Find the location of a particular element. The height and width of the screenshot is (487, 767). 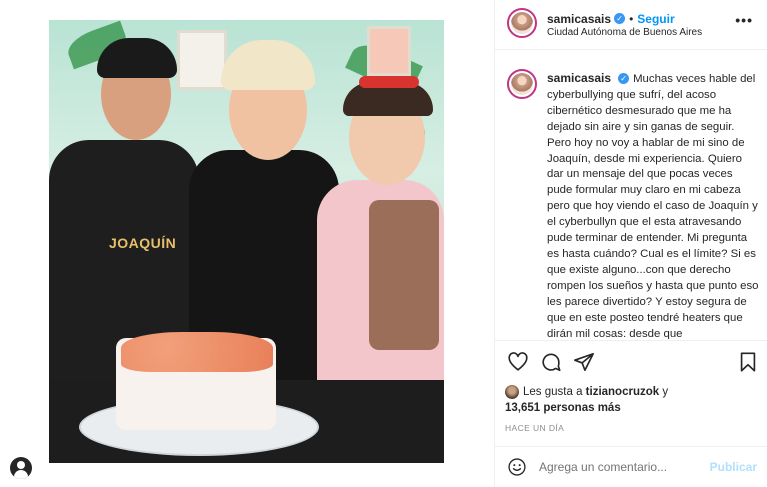

photo-cake-frosting is located at coordinates (197, 352).